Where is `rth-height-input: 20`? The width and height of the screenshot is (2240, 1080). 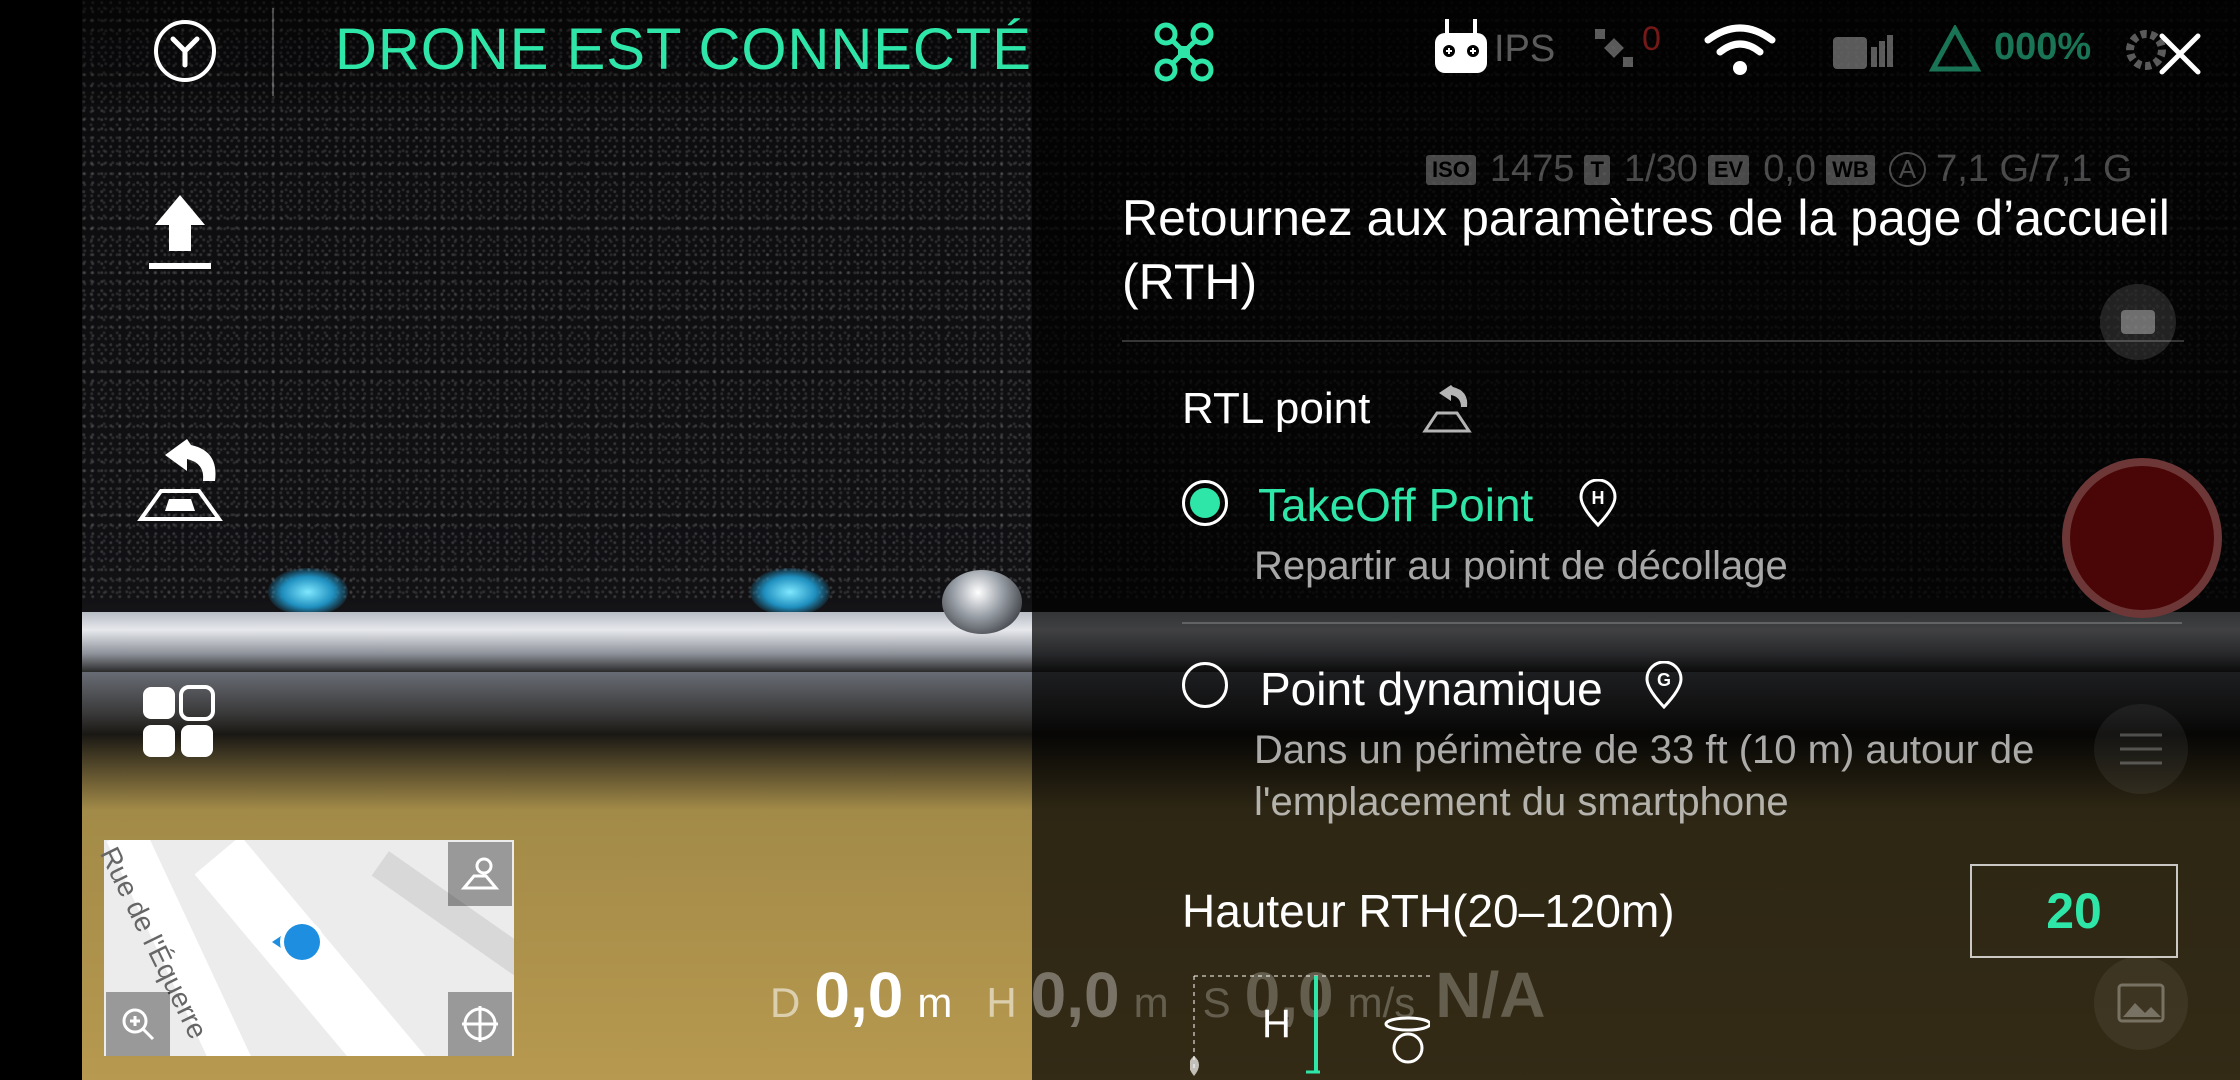
rth-height-input: 20 is located at coordinates (2074, 911).